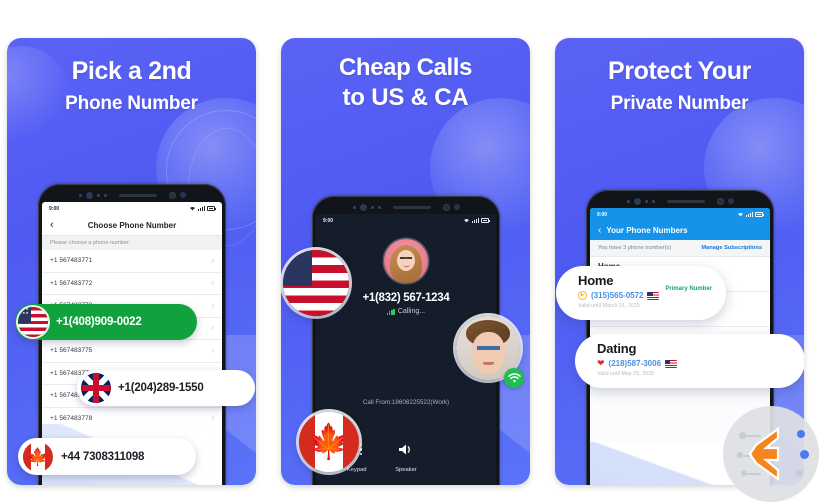 The height and width of the screenshot is (504, 825). What do you see at coordinates (582, 295) in the screenshot?
I see `play-circle-icon: ▶` at bounding box center [582, 295].